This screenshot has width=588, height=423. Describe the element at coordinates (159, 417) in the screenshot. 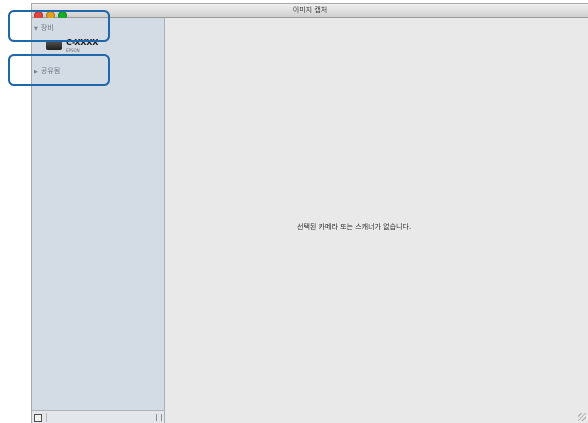

I see `sidebar-resize-handle-icon` at that location.